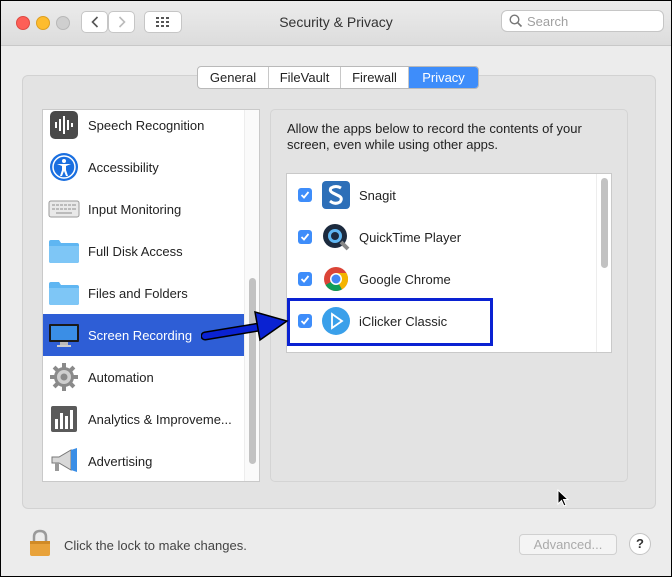  I want to click on sidebar-item-full-disk-access: Full Disk Access, so click(144, 251).